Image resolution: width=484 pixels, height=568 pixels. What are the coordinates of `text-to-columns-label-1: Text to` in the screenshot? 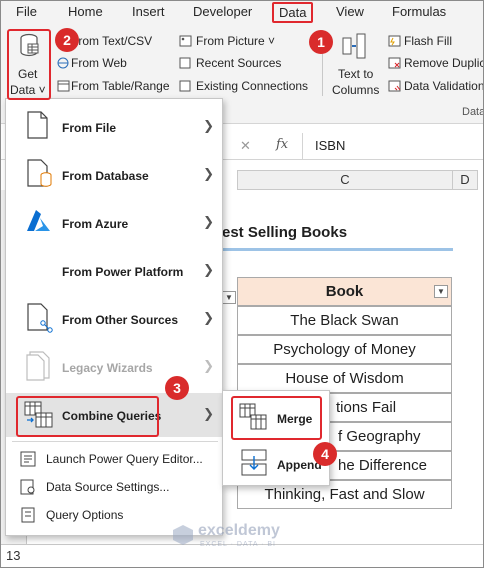 It's located at (356, 74).